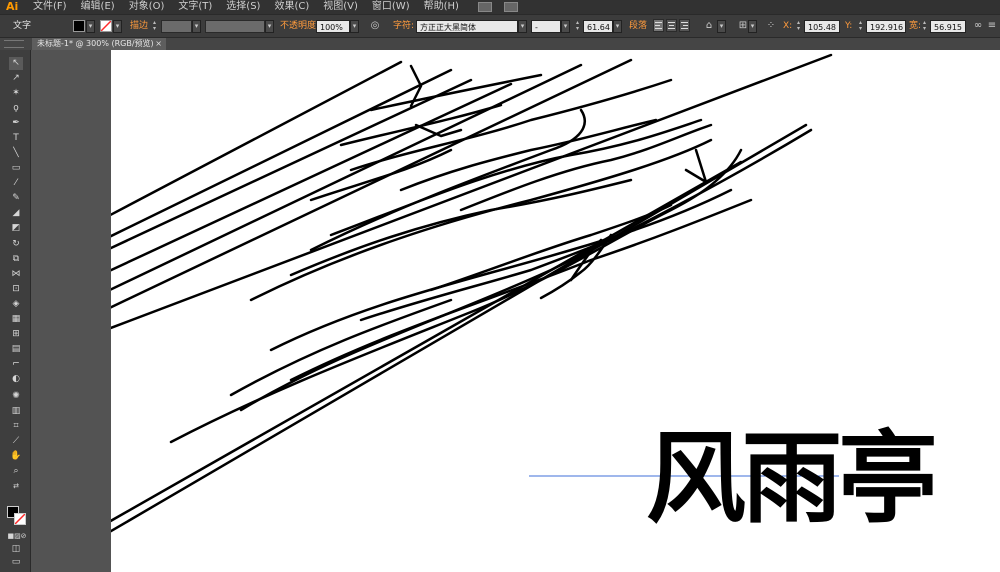  What do you see at coordinates (441, 7) in the screenshot?
I see `menu-help: 帮助(H)` at bounding box center [441, 7].